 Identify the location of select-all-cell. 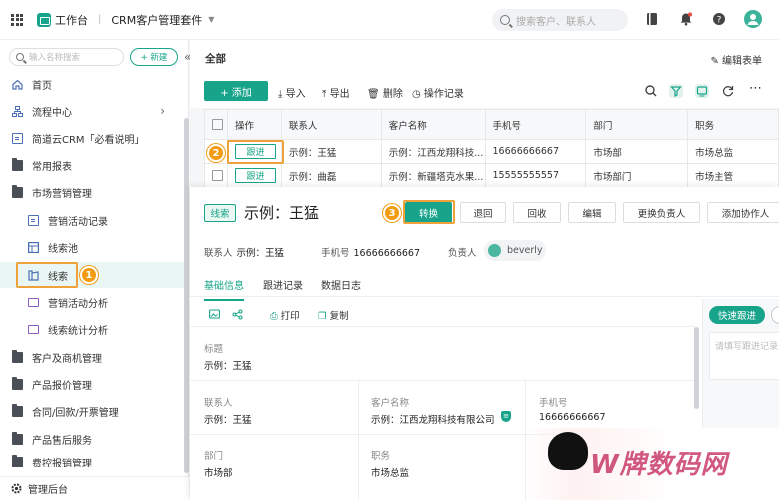
(216, 124).